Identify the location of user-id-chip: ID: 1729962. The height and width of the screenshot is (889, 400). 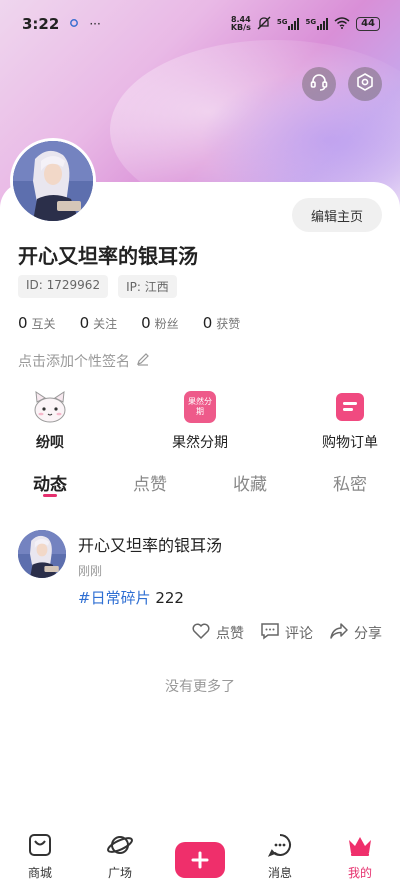
(63, 286).